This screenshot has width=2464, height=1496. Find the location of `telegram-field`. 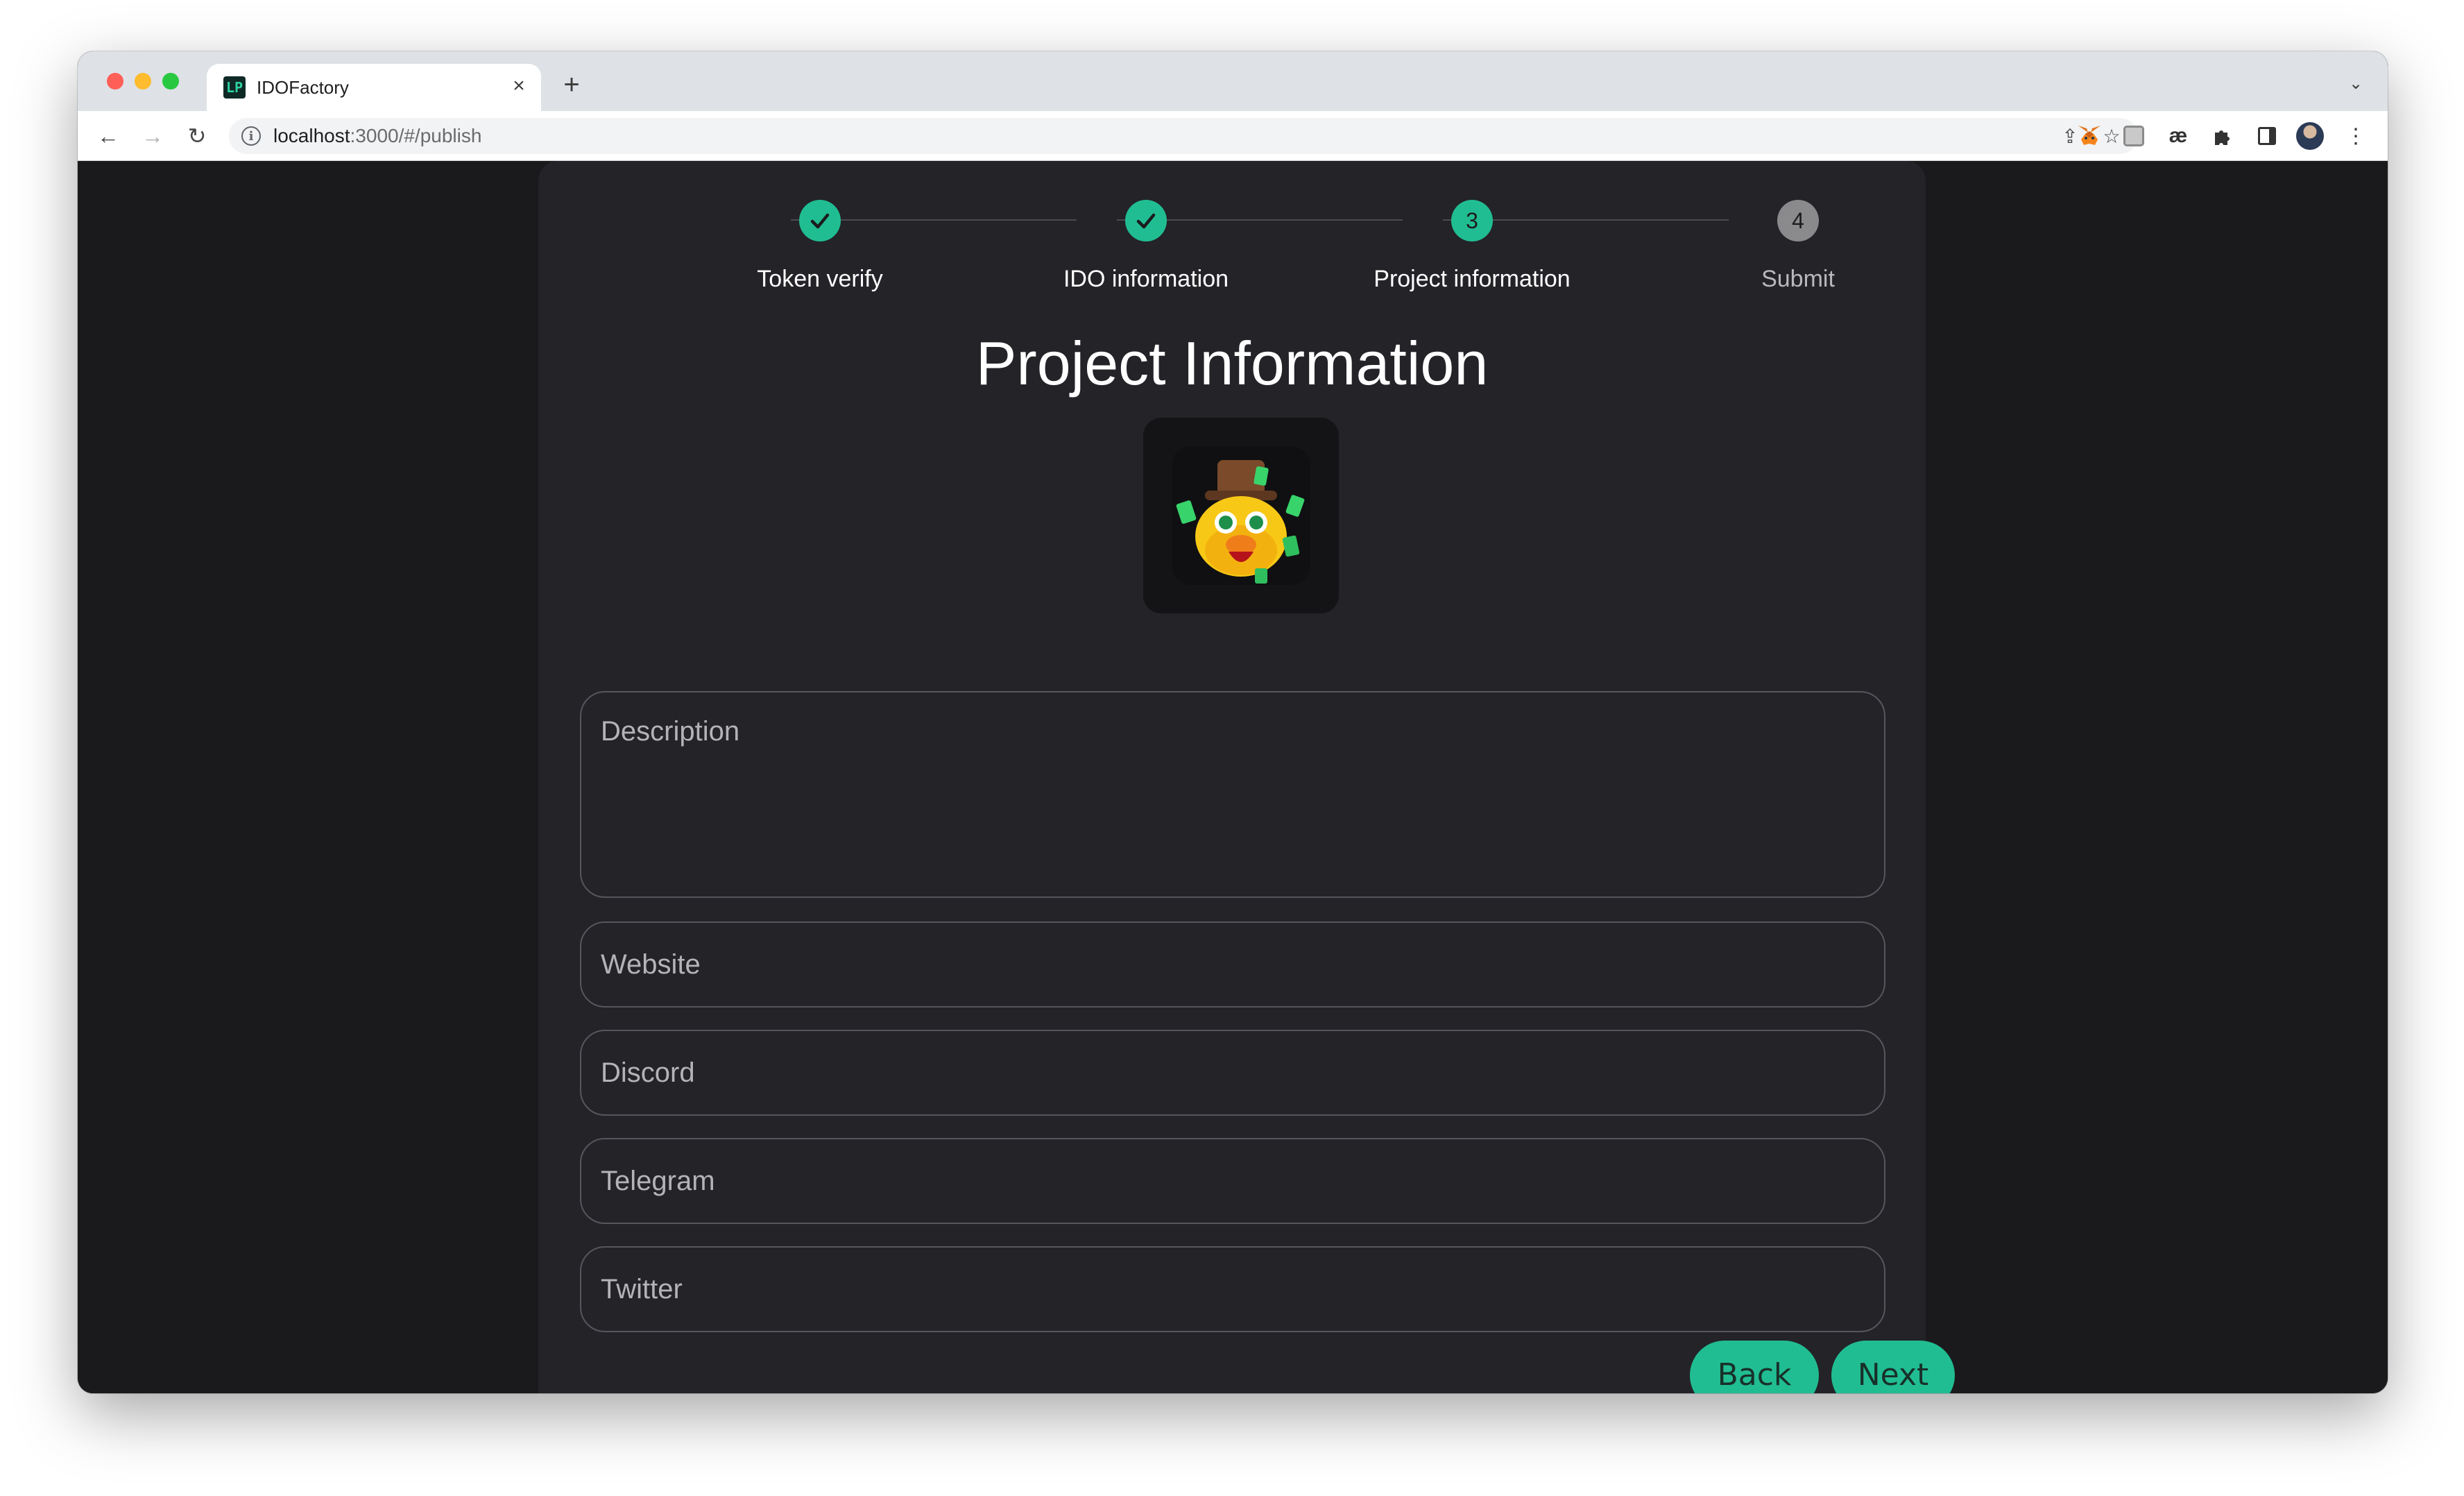

telegram-field is located at coordinates (1232, 1181).